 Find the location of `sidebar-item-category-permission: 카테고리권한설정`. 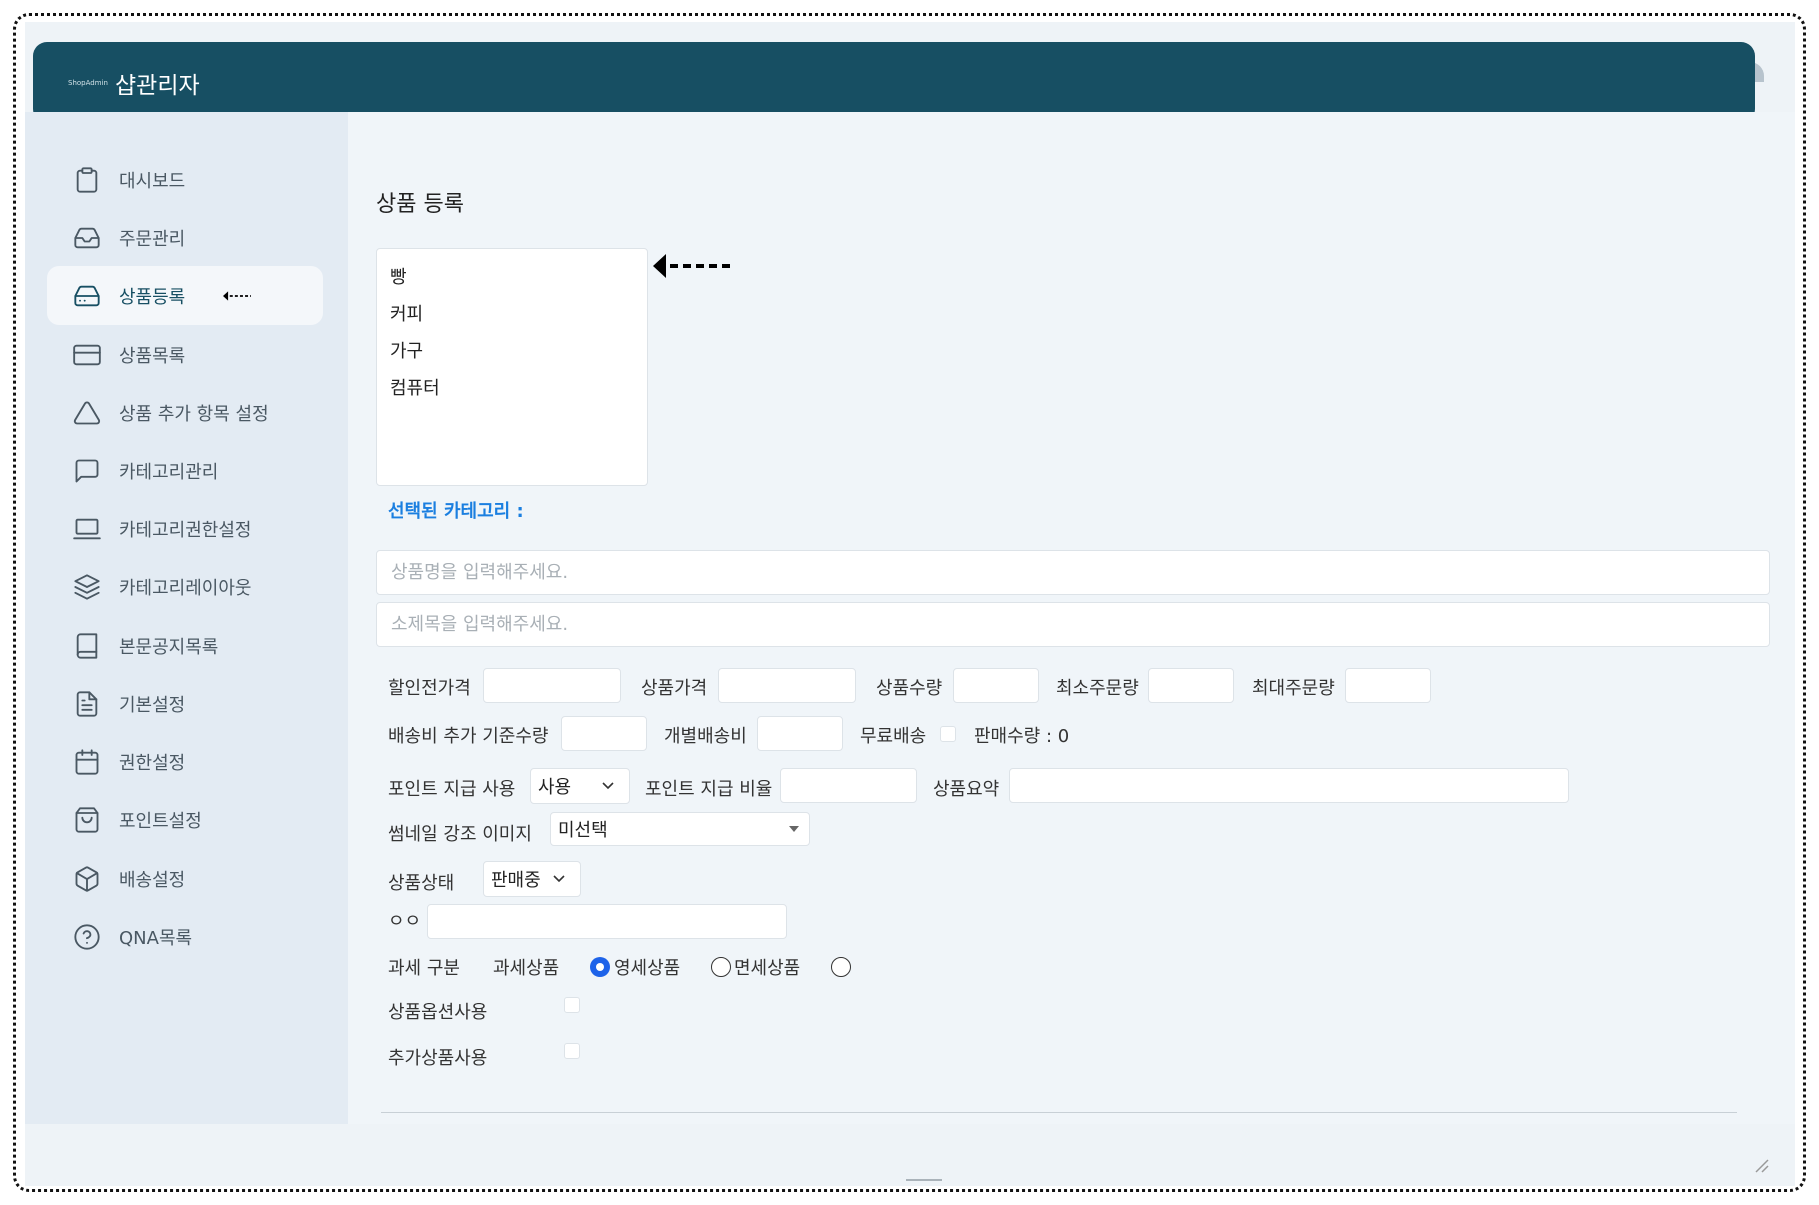

sidebar-item-category-permission: 카테고리권한설정 is located at coordinates (185, 528).